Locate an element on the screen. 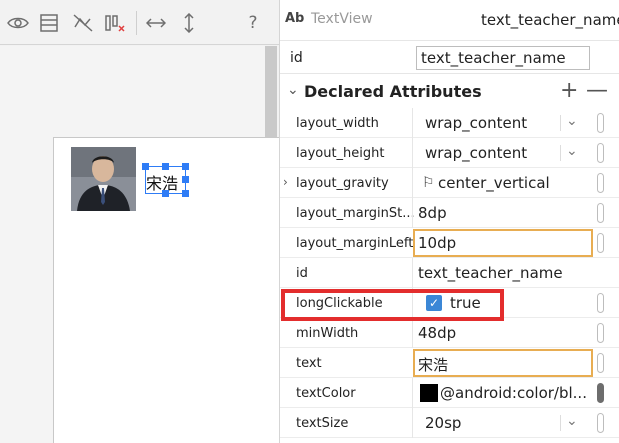 This screenshot has height=443, width=619. vertical-arrows-icon is located at coordinates (189, 23).